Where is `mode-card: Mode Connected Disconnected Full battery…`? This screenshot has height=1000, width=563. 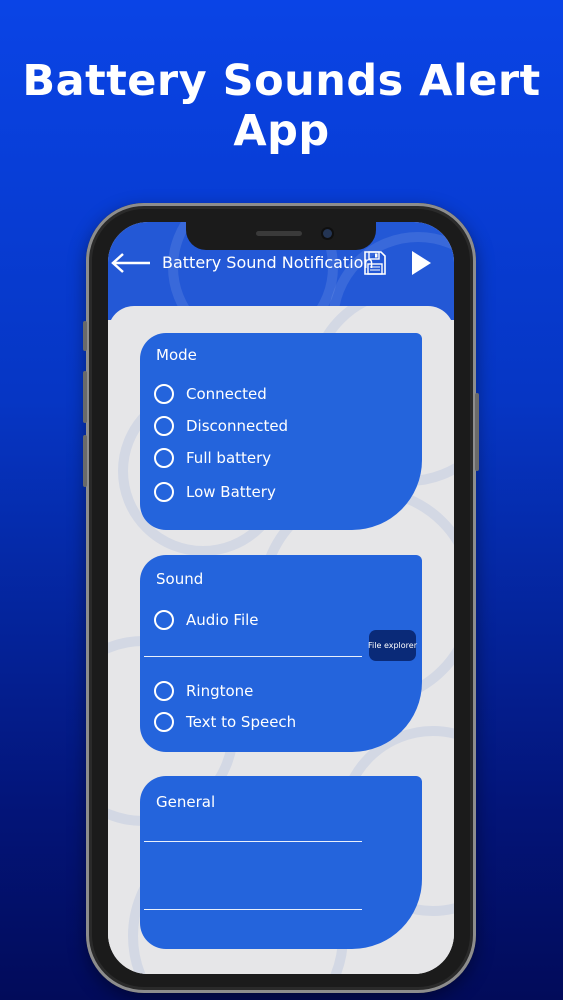 mode-card: Mode Connected Disconnected Full battery… is located at coordinates (281, 431).